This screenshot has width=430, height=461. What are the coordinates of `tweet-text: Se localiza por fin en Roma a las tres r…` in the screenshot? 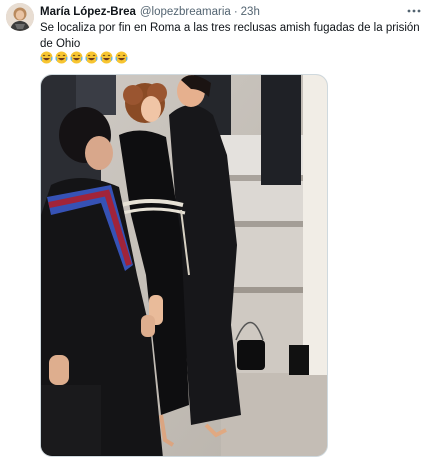 It's located at (230, 36).